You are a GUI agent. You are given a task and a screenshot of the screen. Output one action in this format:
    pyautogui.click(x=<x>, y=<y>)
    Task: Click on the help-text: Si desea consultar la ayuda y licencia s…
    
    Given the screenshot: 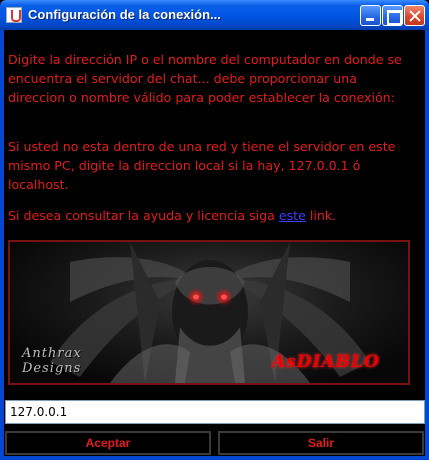 What is the action you would take?
    pyautogui.click(x=213, y=215)
    